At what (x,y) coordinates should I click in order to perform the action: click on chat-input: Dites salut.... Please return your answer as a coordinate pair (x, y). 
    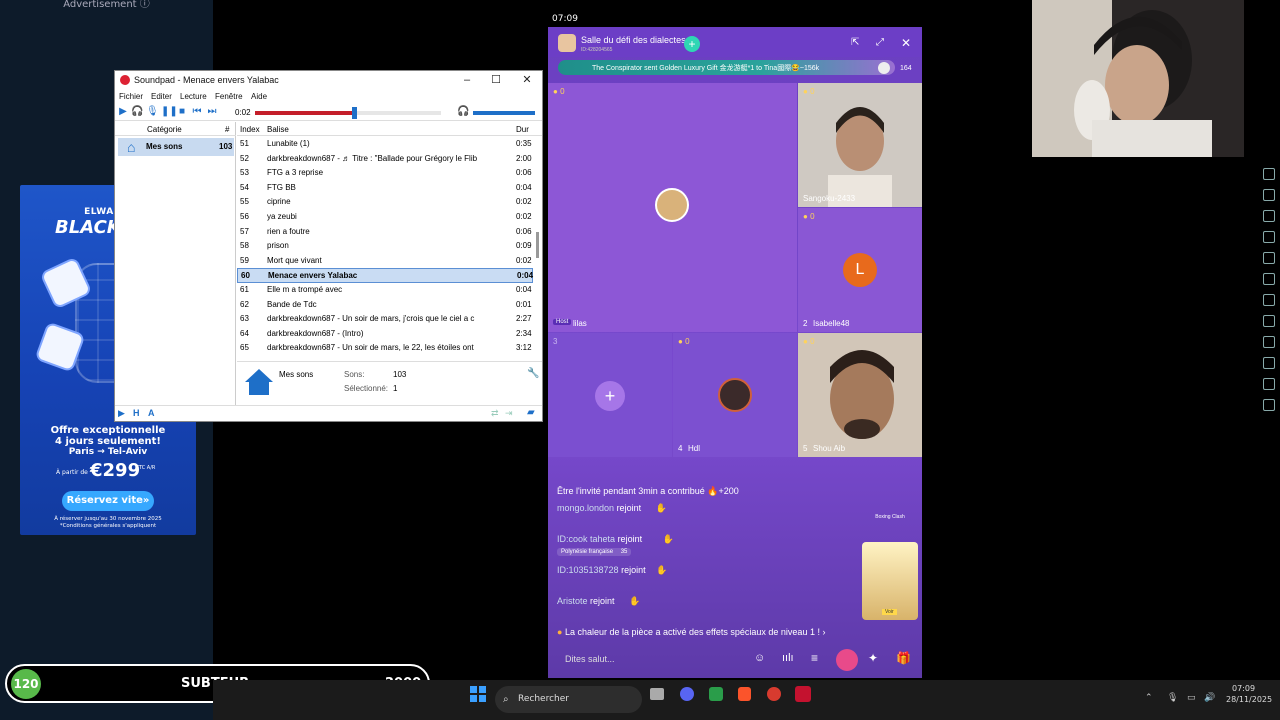
    Looking at the image, I should click on (651, 659).